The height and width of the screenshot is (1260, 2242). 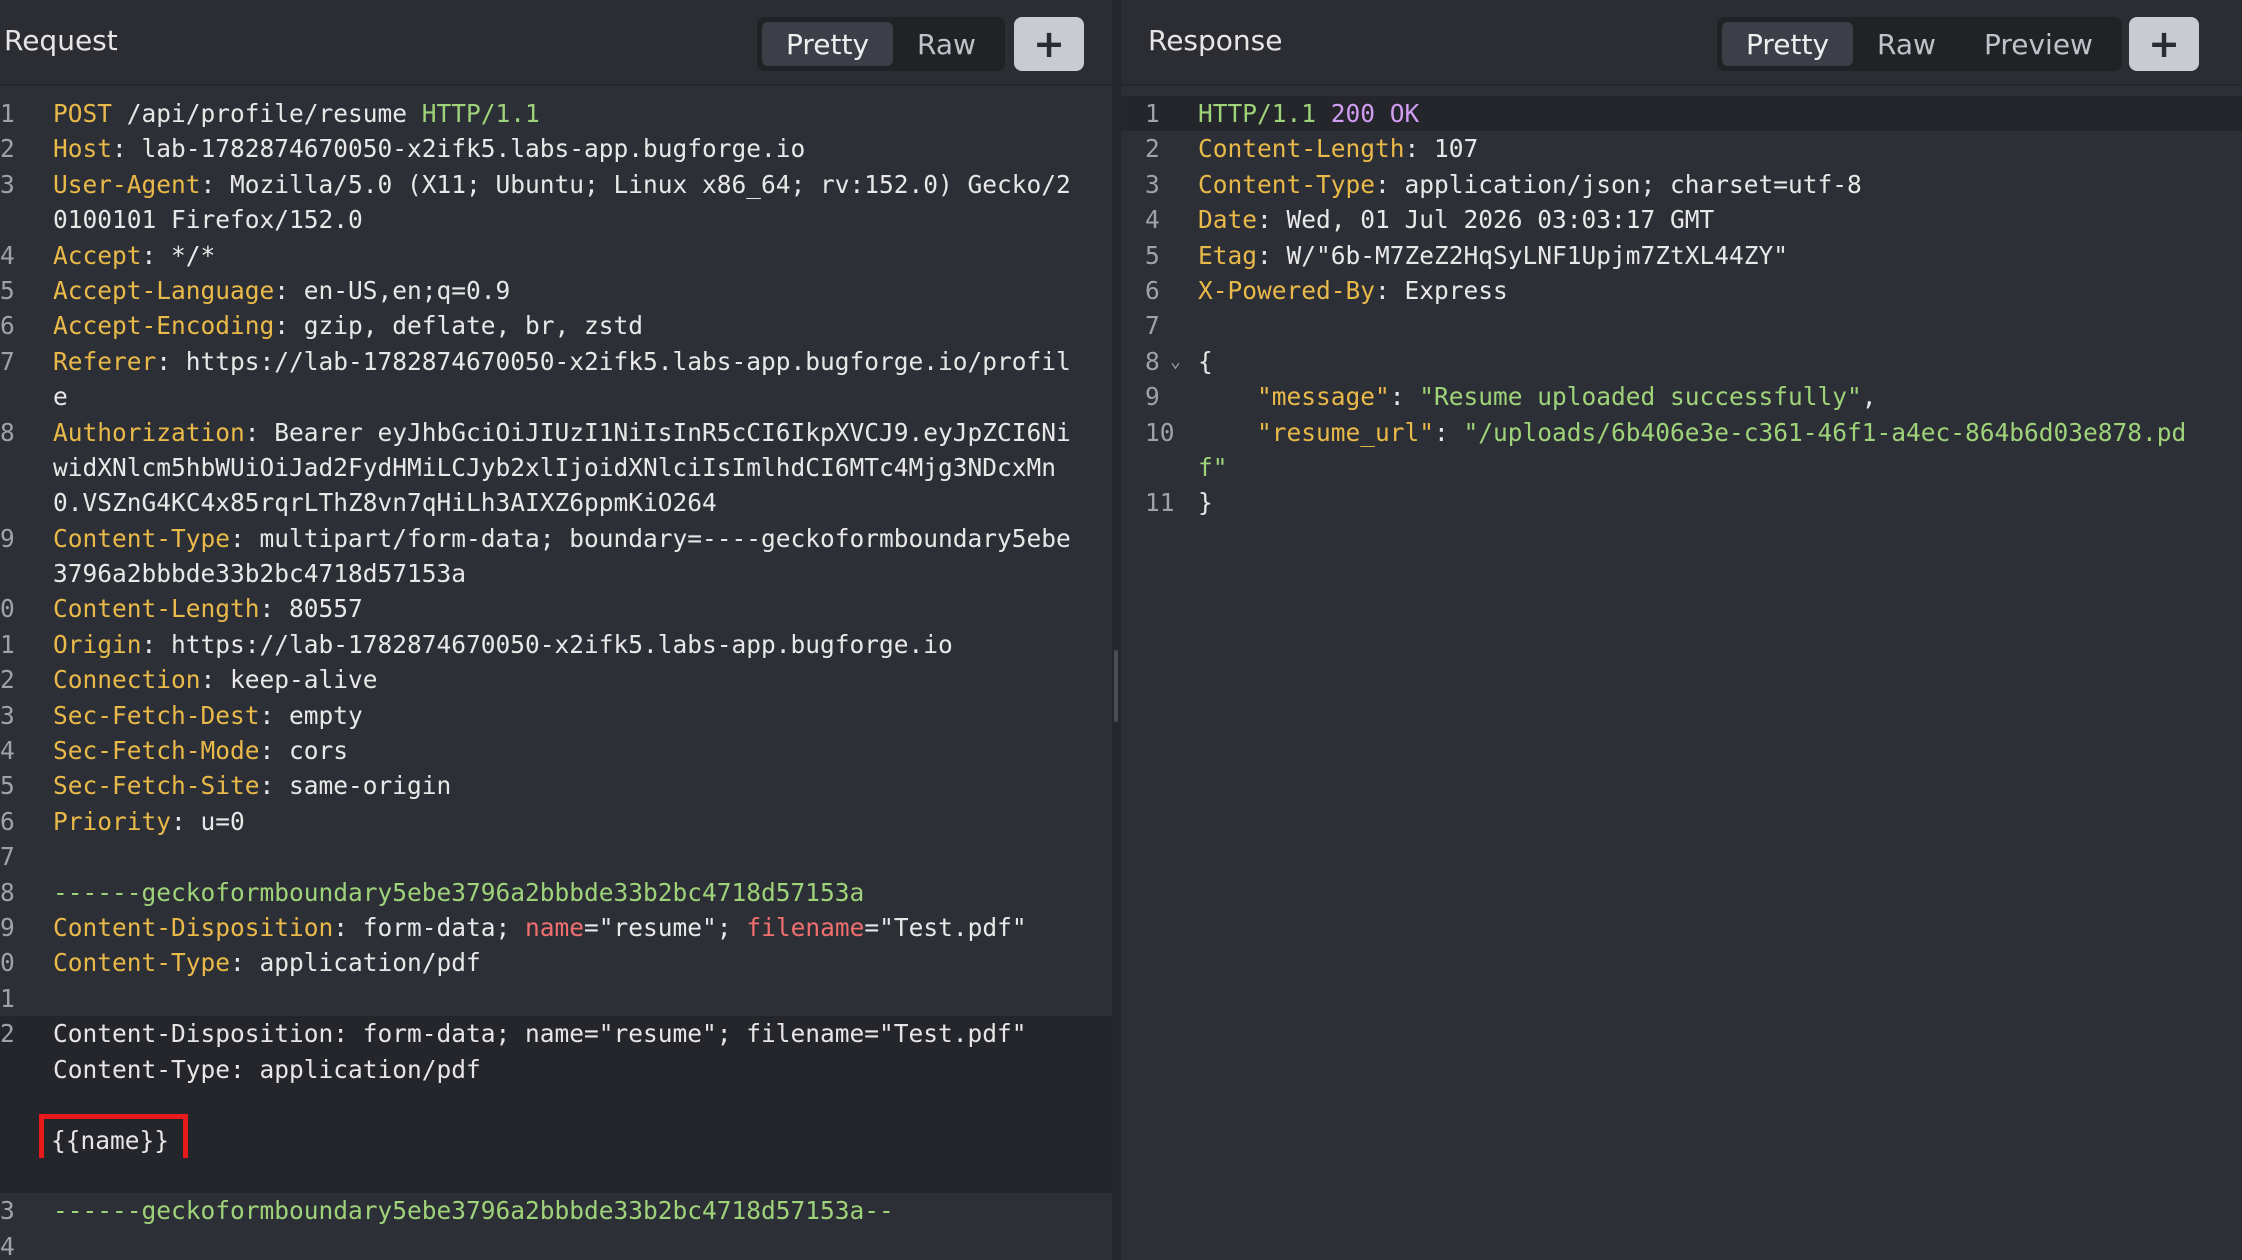 What do you see at coordinates (556, 998) in the screenshot?
I see `request-code-line: 1` at bounding box center [556, 998].